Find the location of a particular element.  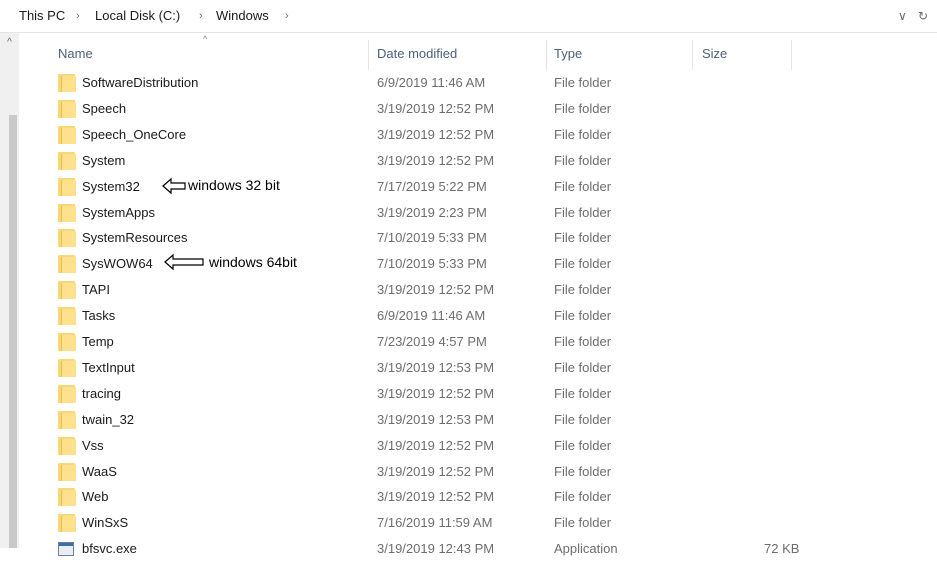

file-row: Vss 3/19/2019 12:52 PM File folder is located at coordinates (478, 446).